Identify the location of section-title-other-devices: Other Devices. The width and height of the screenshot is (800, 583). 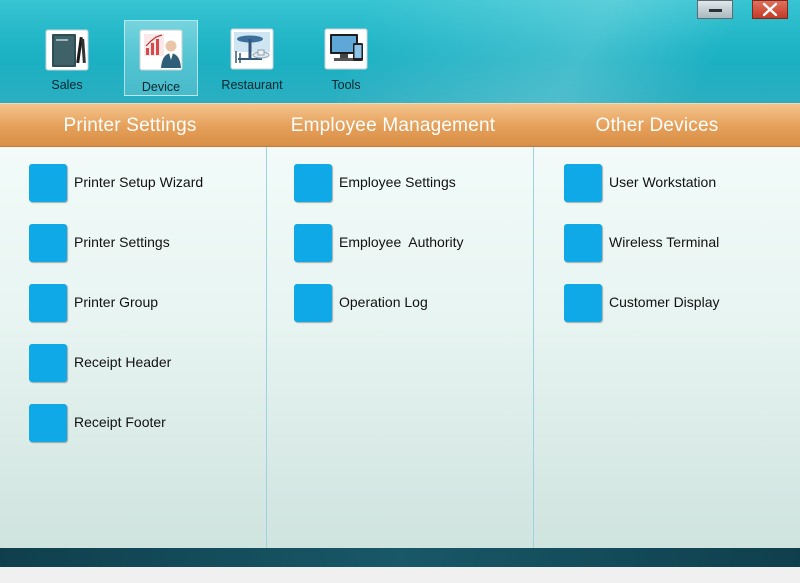
(657, 125).